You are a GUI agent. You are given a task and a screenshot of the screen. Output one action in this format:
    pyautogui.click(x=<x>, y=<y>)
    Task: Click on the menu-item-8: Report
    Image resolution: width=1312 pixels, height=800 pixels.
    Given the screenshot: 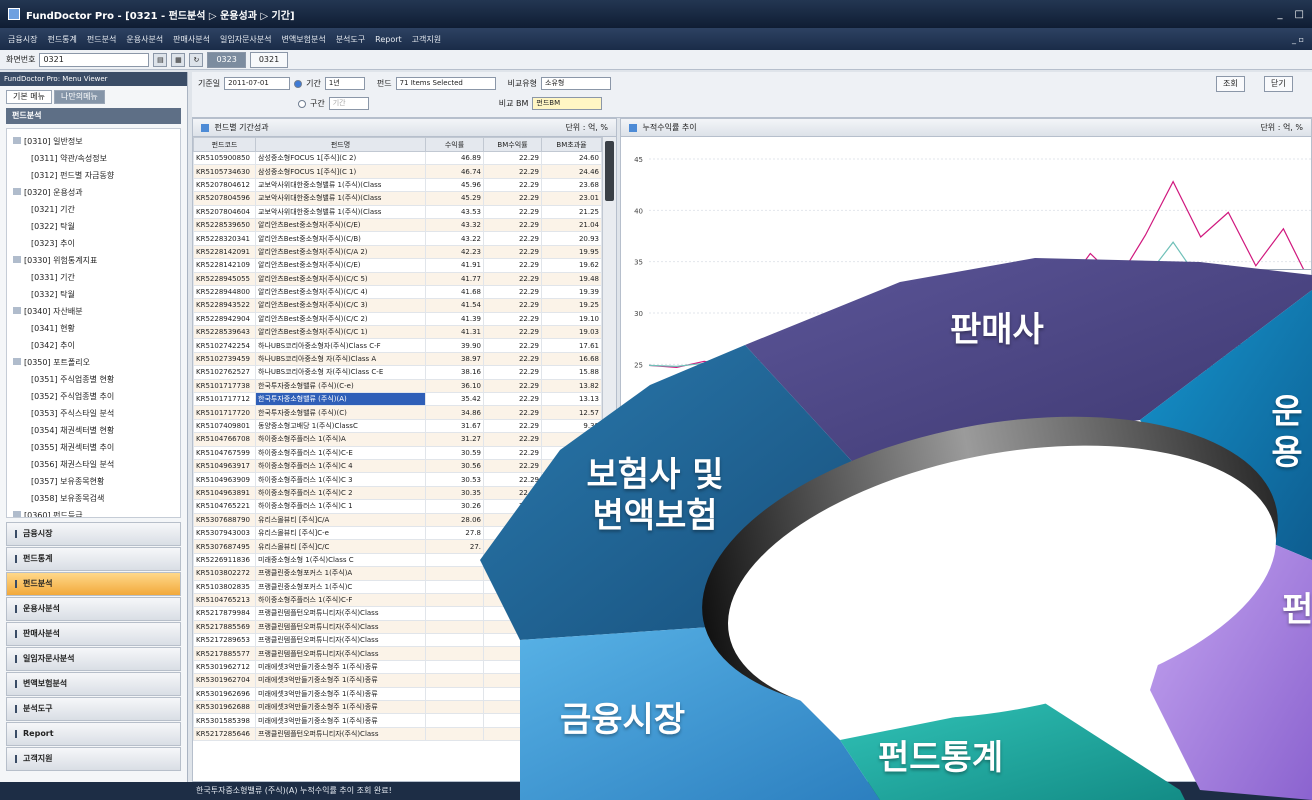 What is the action you would take?
    pyautogui.click(x=388, y=39)
    